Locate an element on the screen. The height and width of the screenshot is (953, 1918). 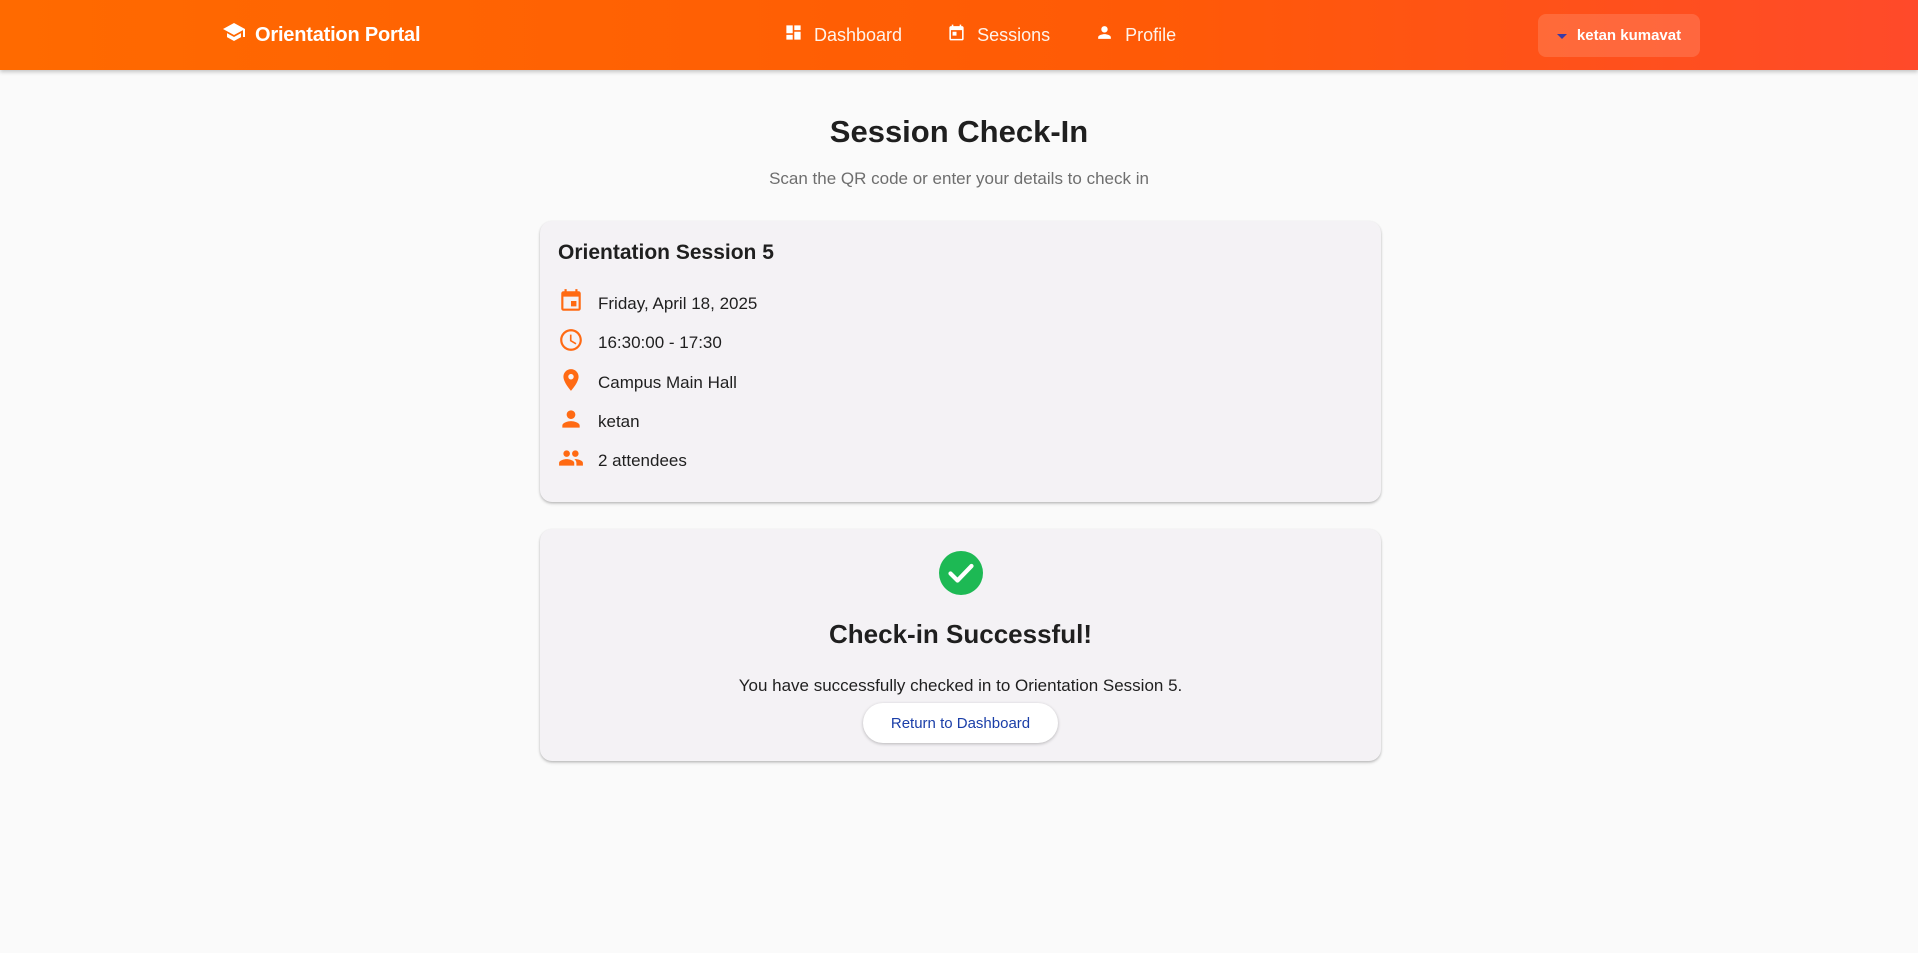
page-title: Session Check-In is located at coordinates (959, 131).